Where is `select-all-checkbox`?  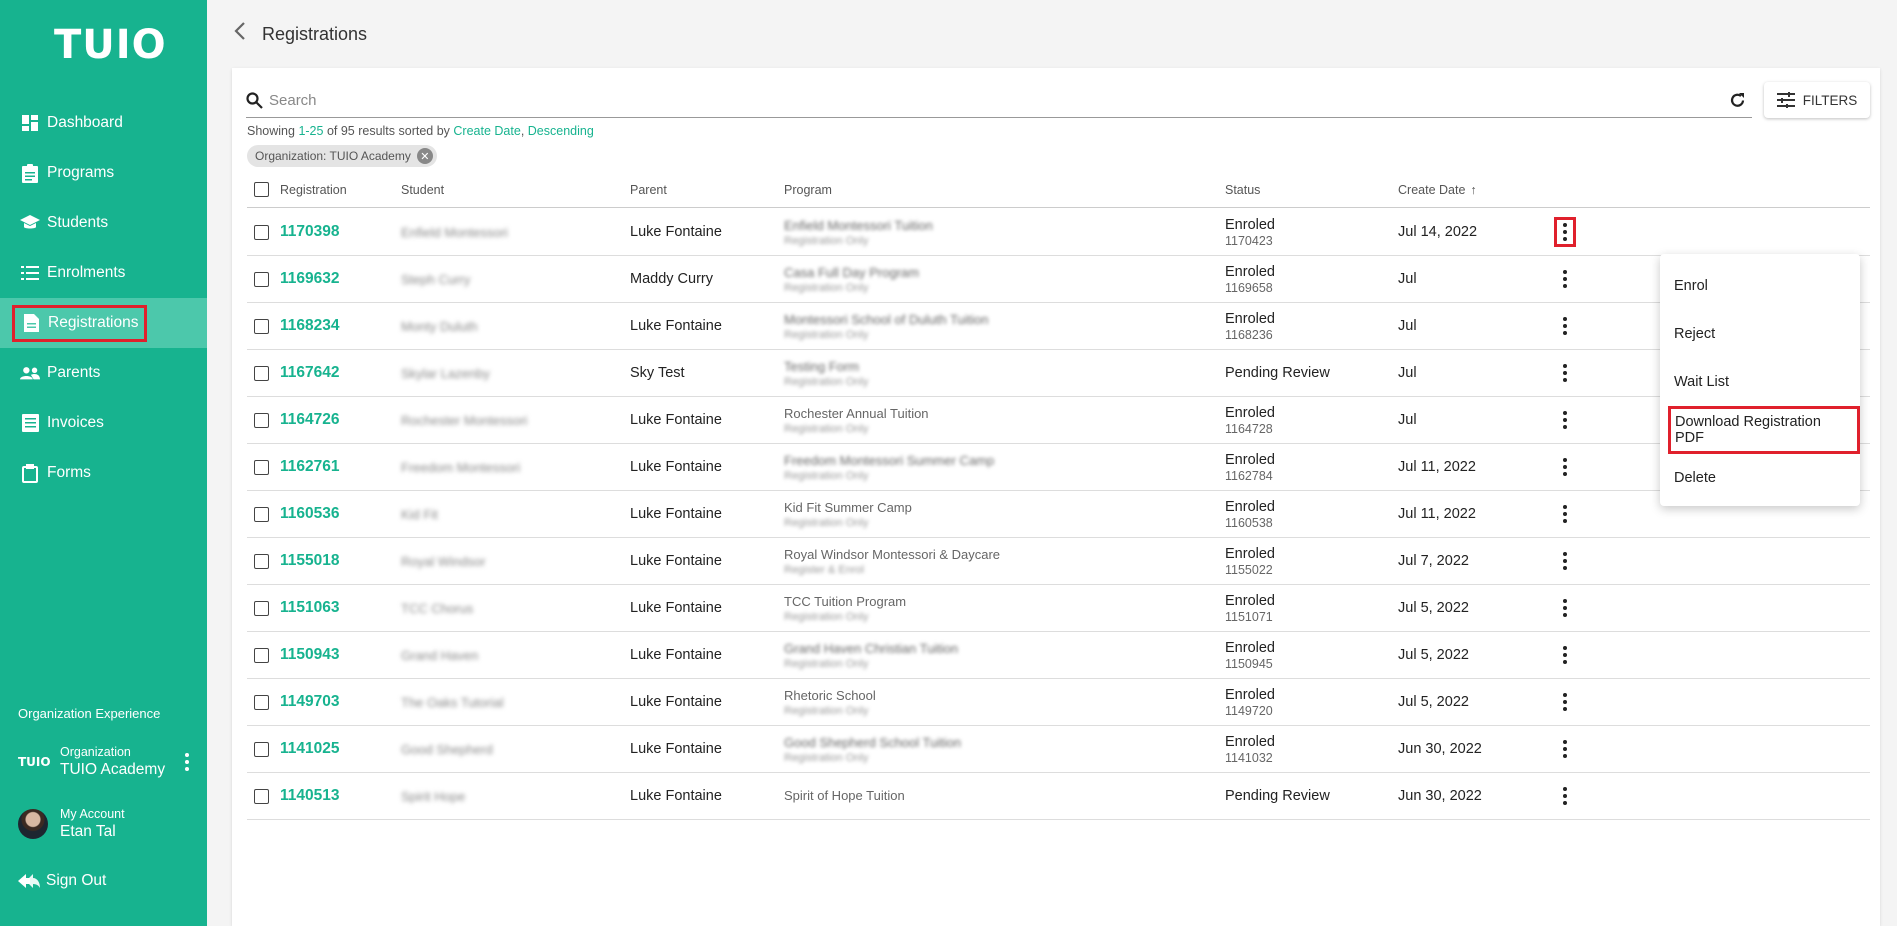 select-all-checkbox is located at coordinates (261, 189).